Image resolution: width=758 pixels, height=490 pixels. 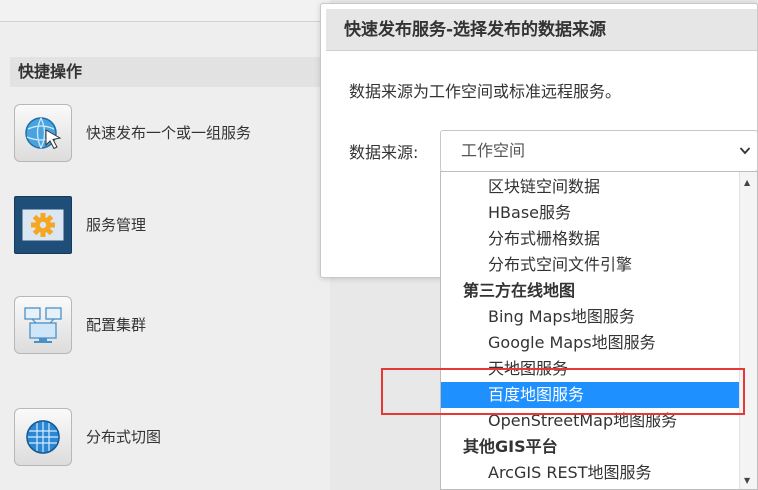 What do you see at coordinates (590, 317) in the screenshot?
I see `option-bing-maps: Bing Maps地图服务` at bounding box center [590, 317].